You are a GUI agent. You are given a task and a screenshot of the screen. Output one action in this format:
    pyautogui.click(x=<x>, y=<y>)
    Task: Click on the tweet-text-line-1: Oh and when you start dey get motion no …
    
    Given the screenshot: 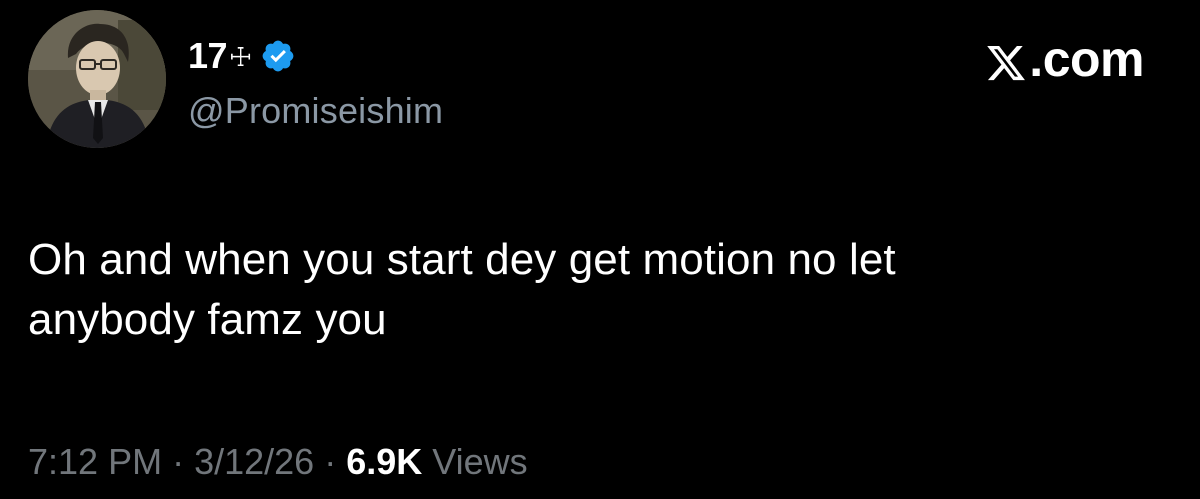 What is the action you would take?
    pyautogui.click(x=462, y=259)
    